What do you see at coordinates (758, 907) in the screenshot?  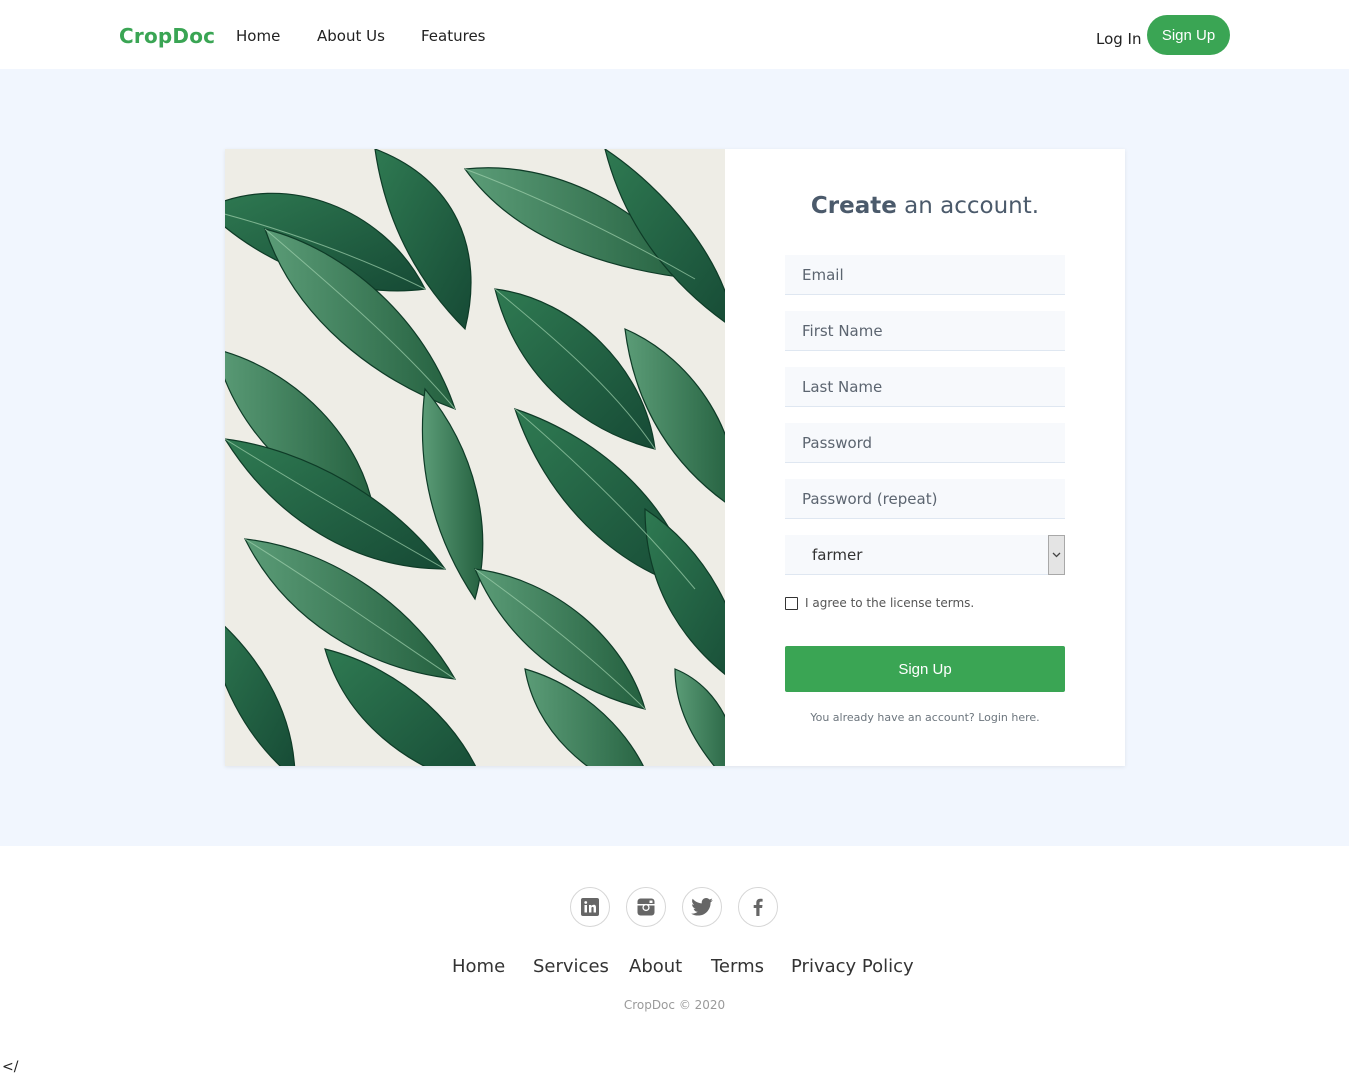 I see `facebook-icon` at bounding box center [758, 907].